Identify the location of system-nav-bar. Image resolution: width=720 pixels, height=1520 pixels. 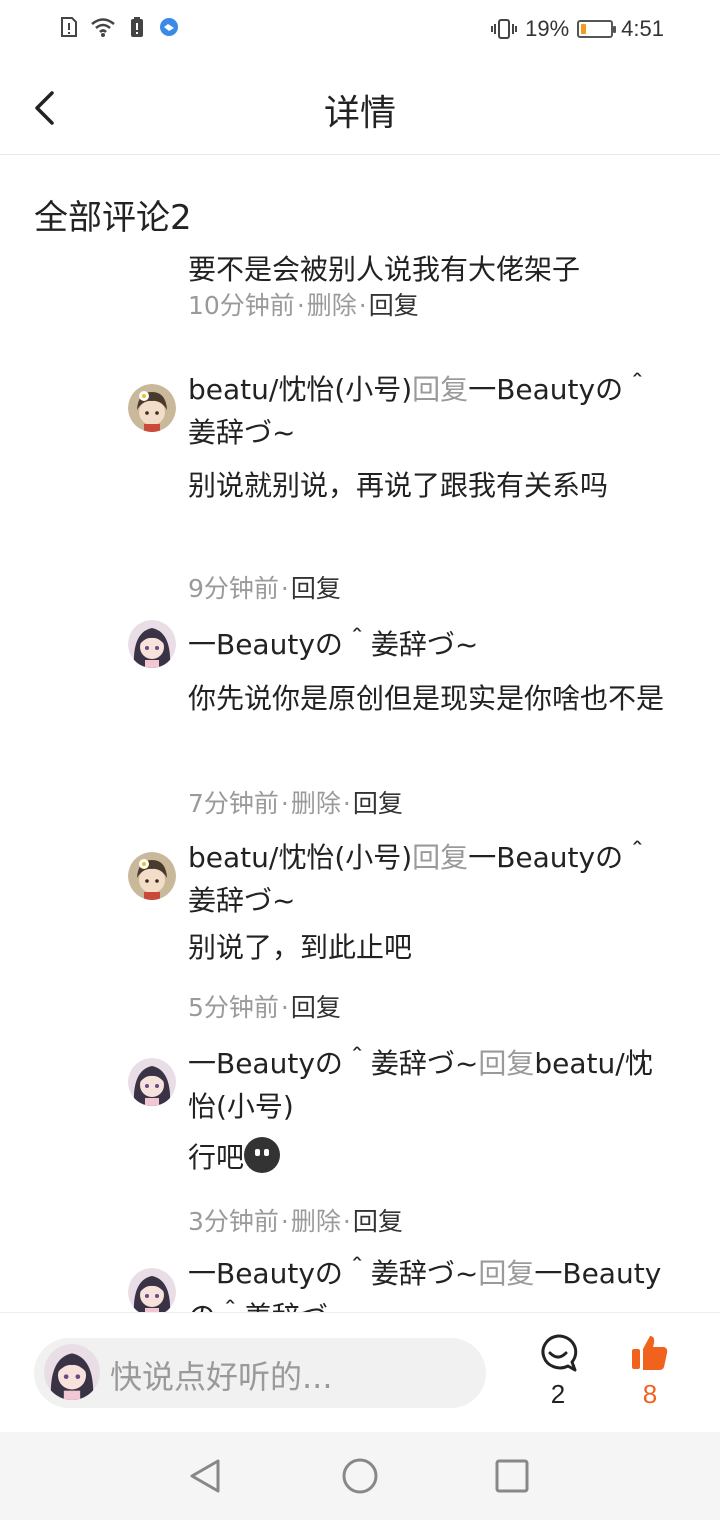
(360, 1476).